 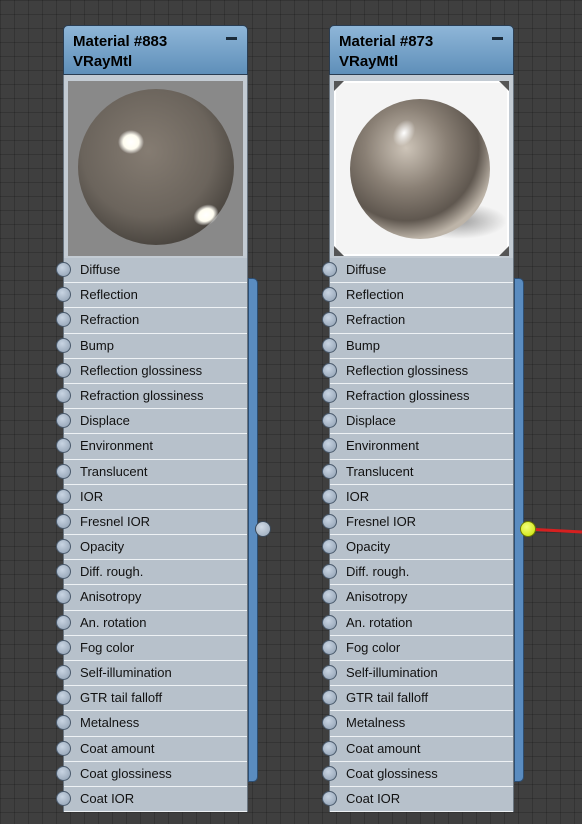 I want to click on output-socket-icon, so click(x=263, y=529).